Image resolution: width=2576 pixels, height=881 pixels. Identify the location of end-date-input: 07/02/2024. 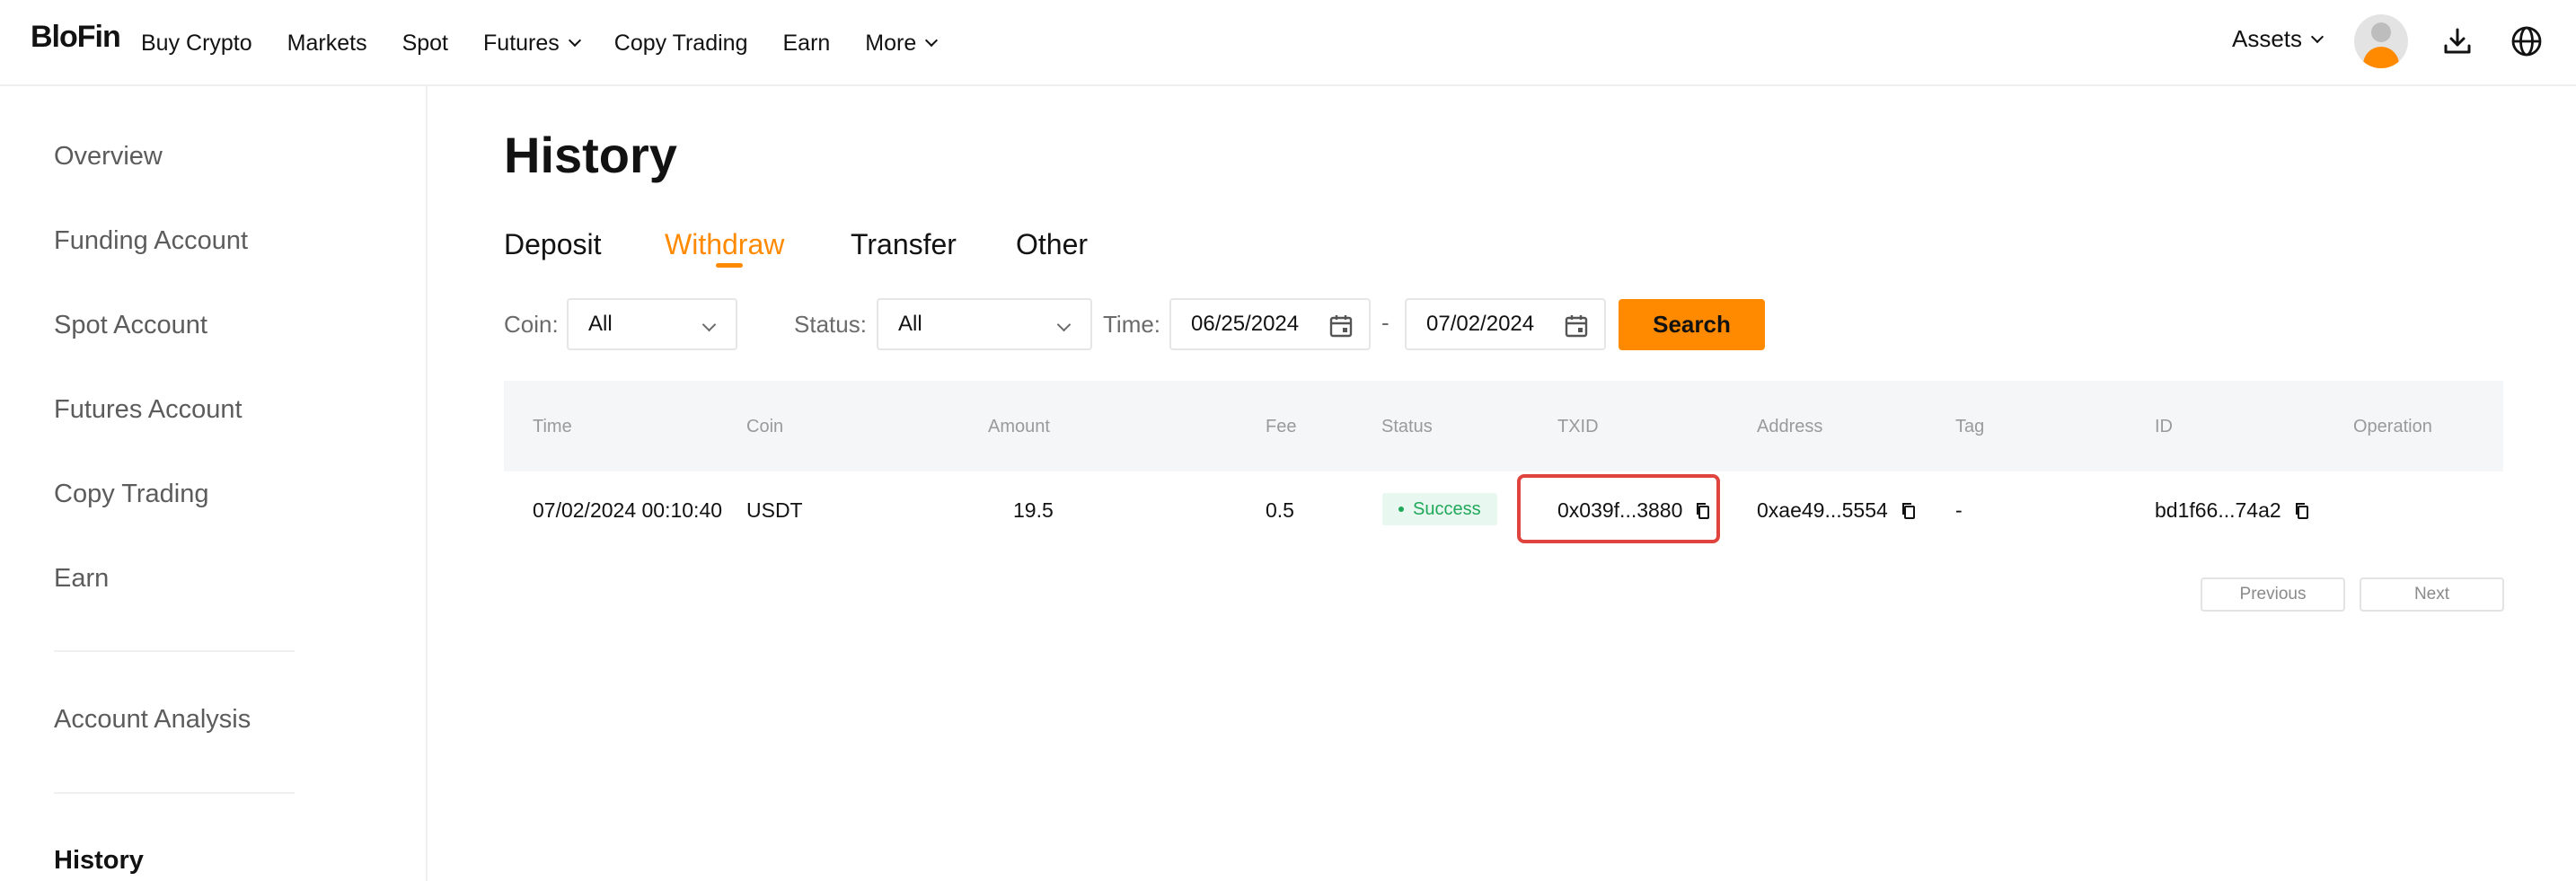
(1505, 324).